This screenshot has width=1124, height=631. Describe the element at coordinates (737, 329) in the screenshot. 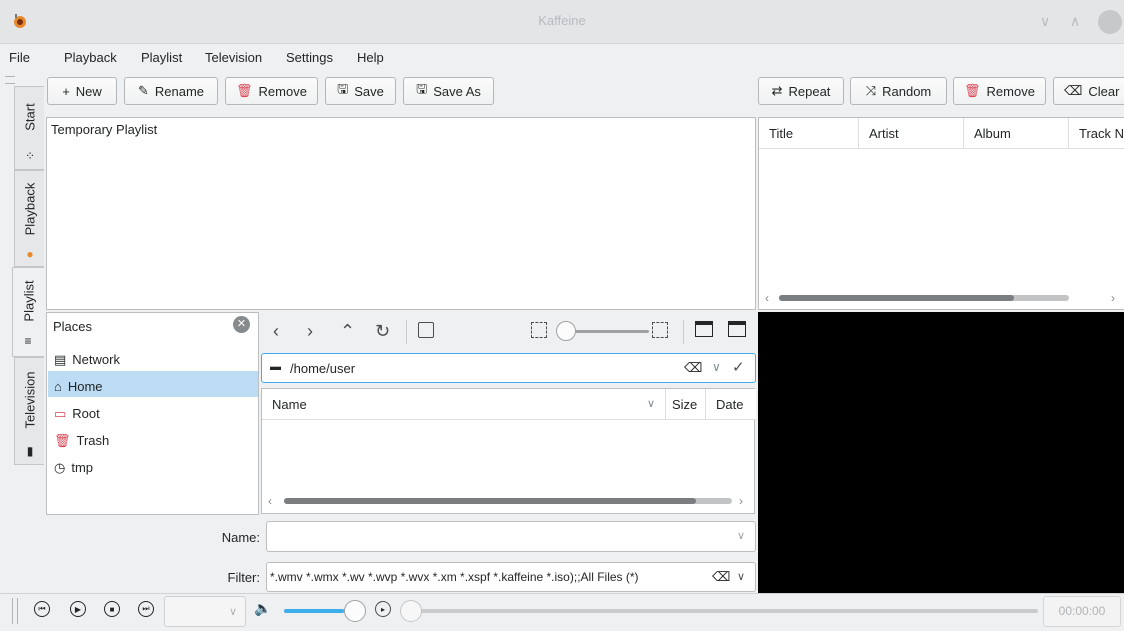

I see `panel-icon` at that location.